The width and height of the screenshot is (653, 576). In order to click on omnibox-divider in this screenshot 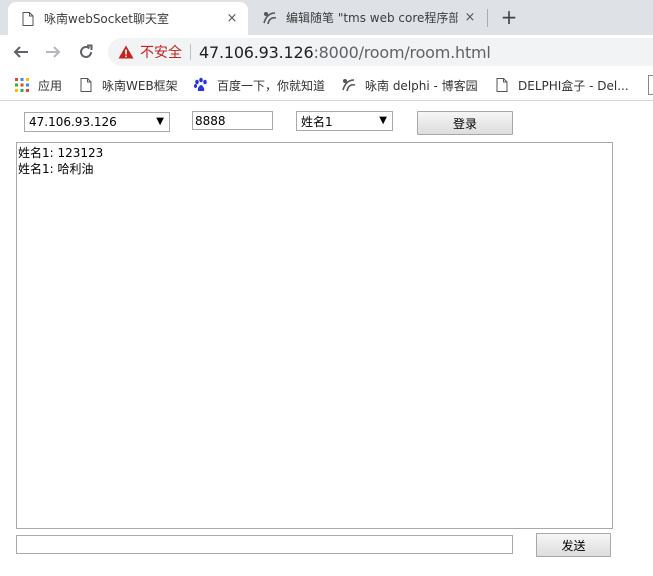, I will do `click(190, 52)`.